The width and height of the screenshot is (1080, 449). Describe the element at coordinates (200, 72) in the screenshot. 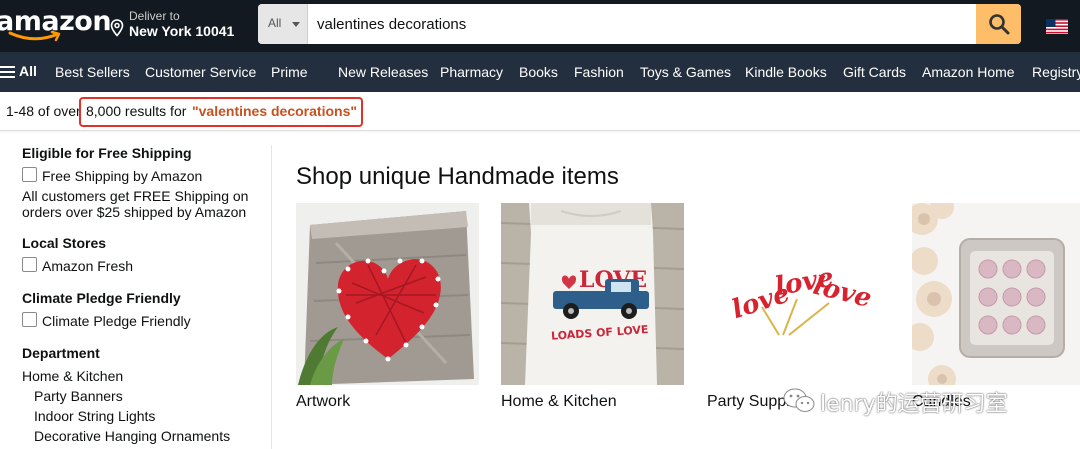

I see `nav-item-customer-service: Customer Service` at that location.